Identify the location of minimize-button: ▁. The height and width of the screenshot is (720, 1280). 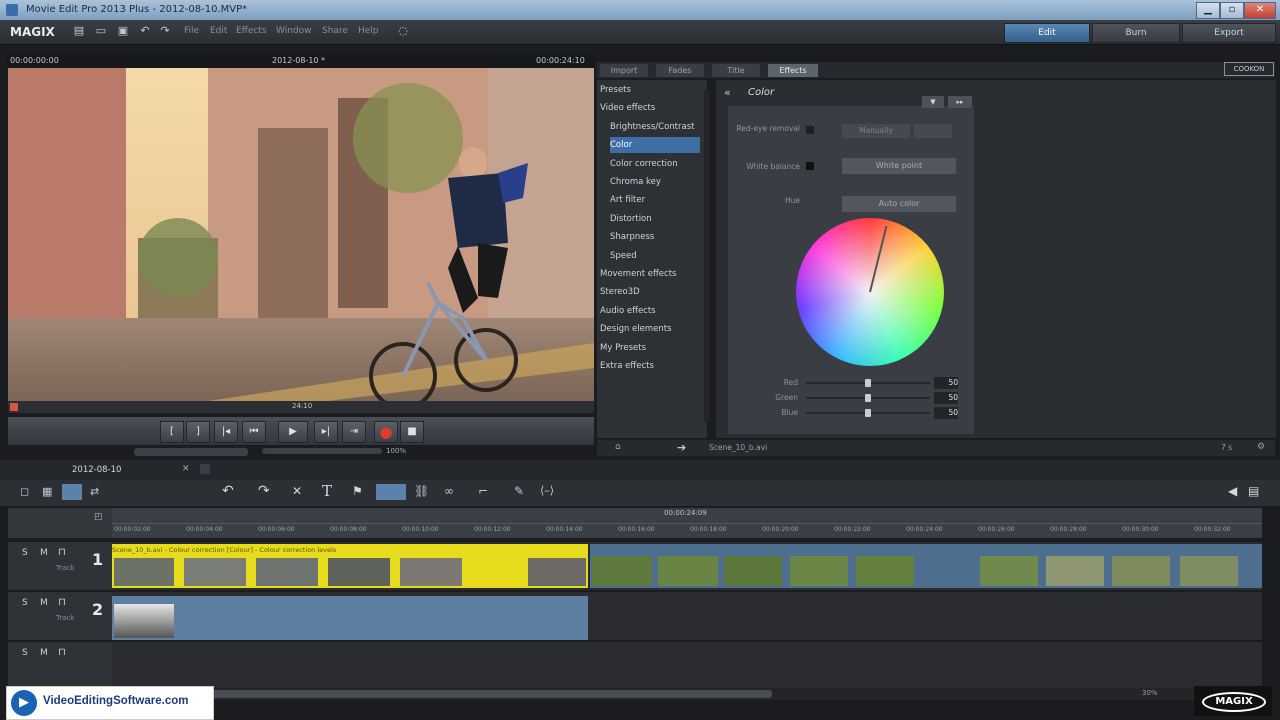
(1208, 10).